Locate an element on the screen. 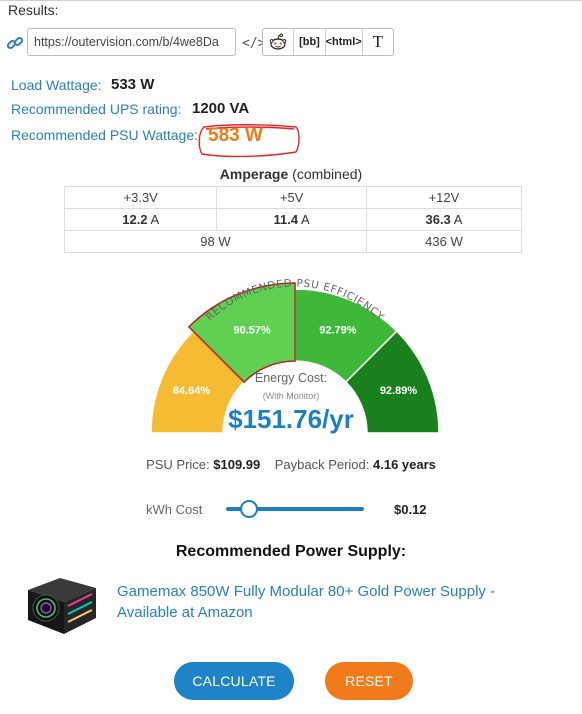 The image size is (582, 714). psu-wattage-label: Recommended PSU Wattage: is located at coordinates (105, 135).